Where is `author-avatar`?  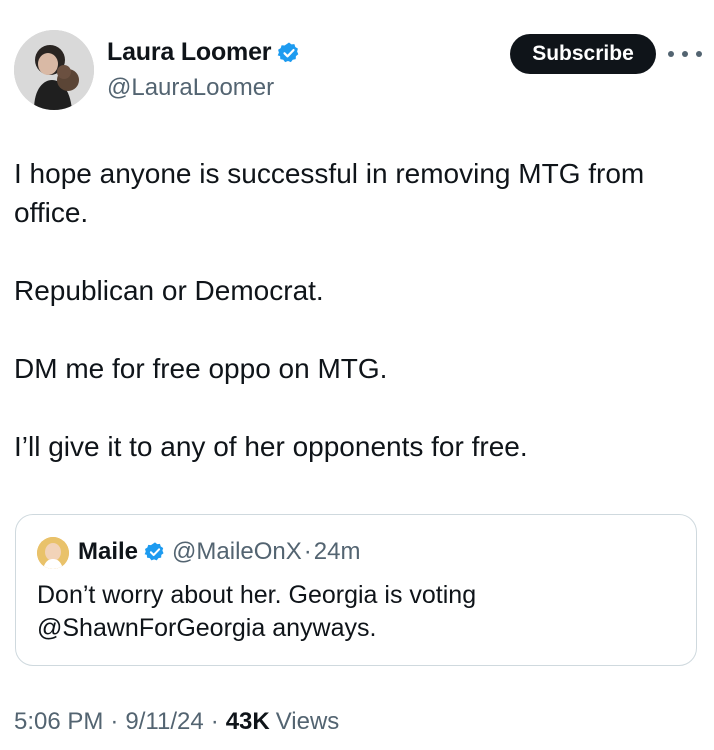 author-avatar is located at coordinates (54, 70).